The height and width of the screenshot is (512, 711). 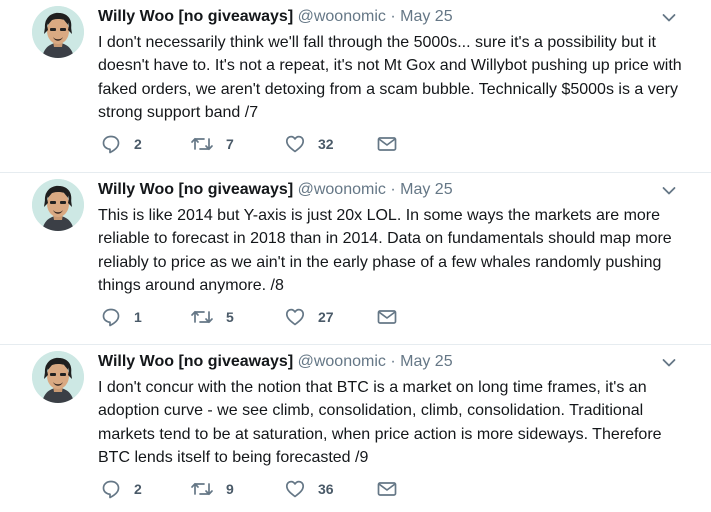 I want to click on retweet-button: 7, so click(x=212, y=144).